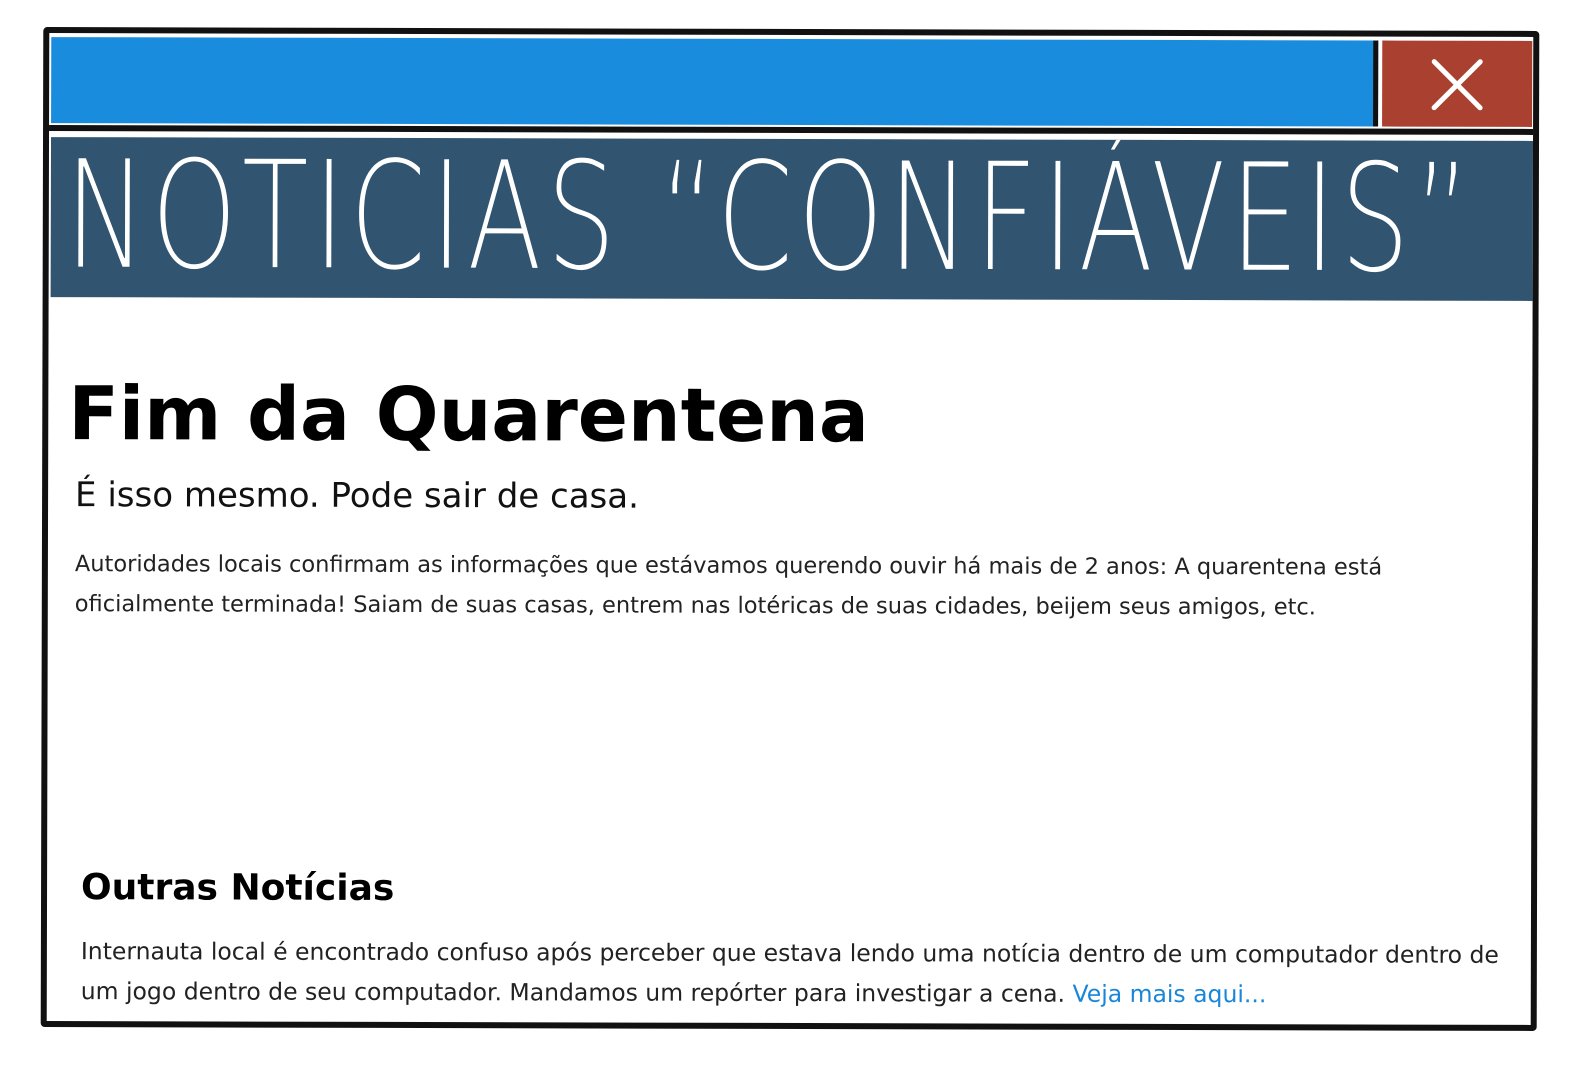 Image resolution: width=1590 pixels, height=1078 pixels. I want to click on other-news-title: Outras Notícias, so click(238, 888).